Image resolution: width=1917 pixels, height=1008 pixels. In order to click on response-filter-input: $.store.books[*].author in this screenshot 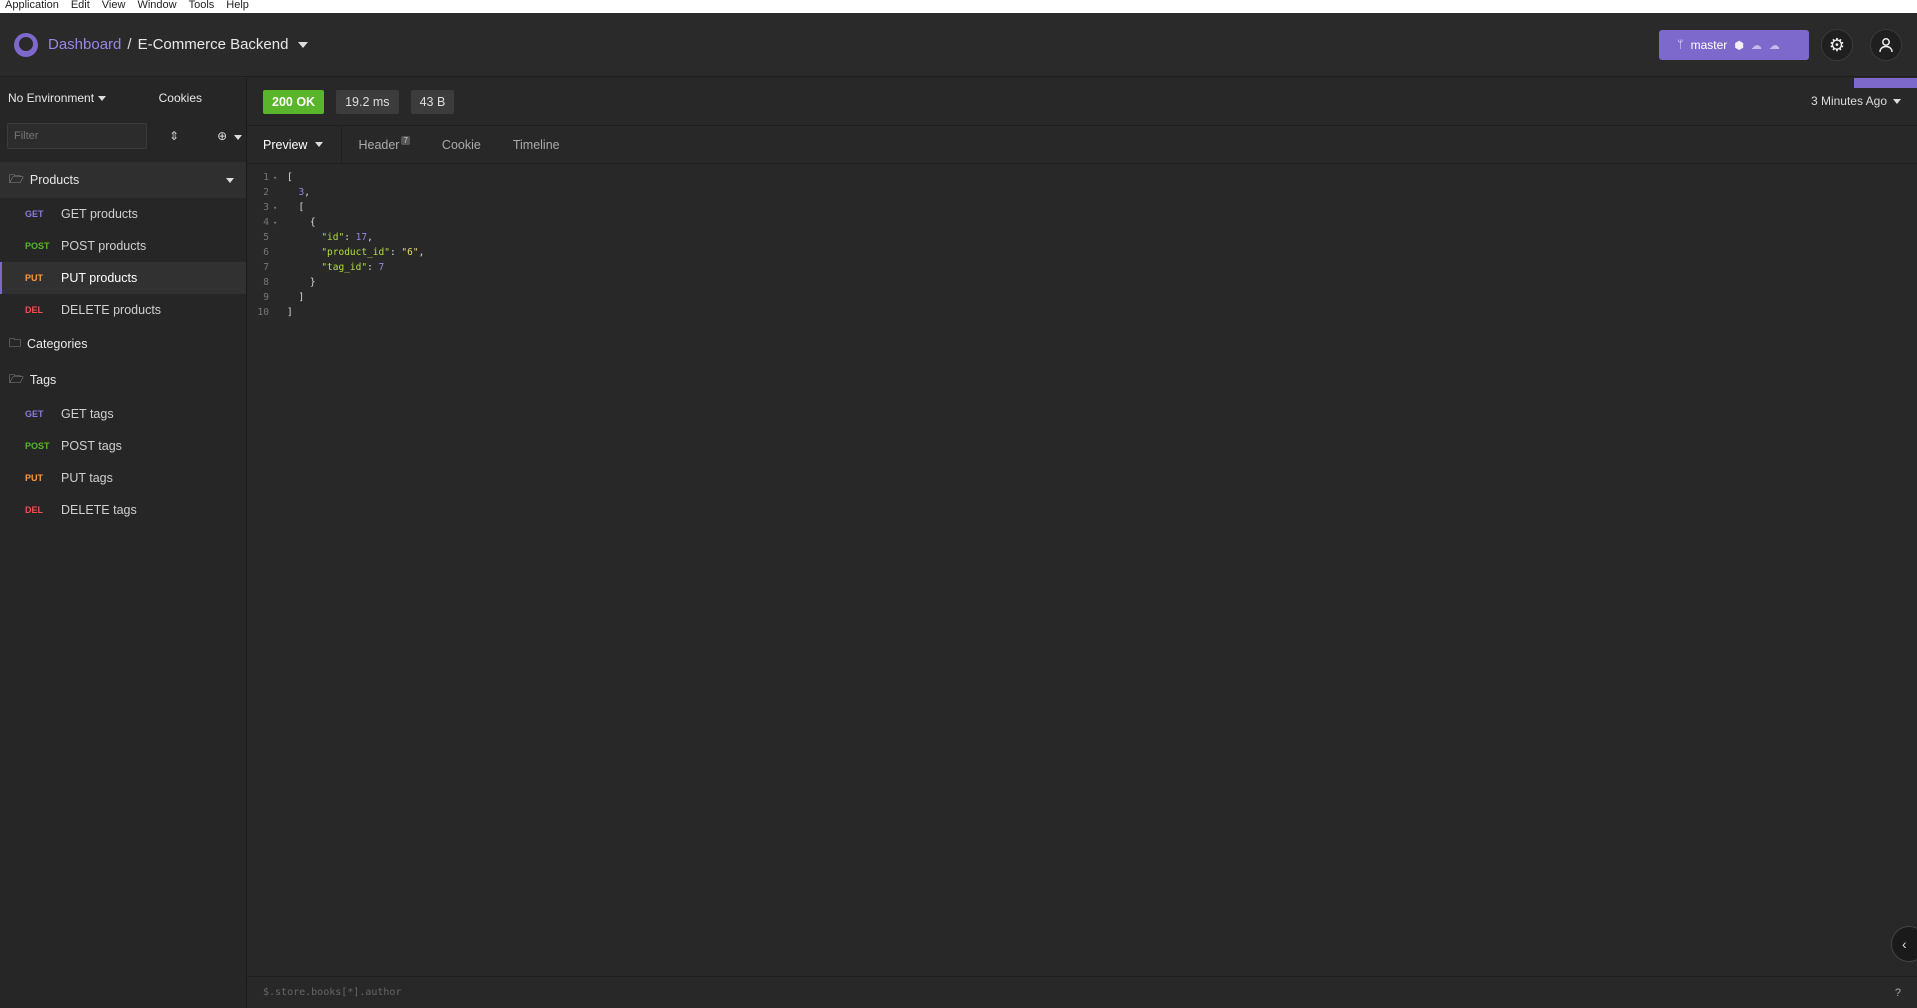, I will do `click(332, 992)`.